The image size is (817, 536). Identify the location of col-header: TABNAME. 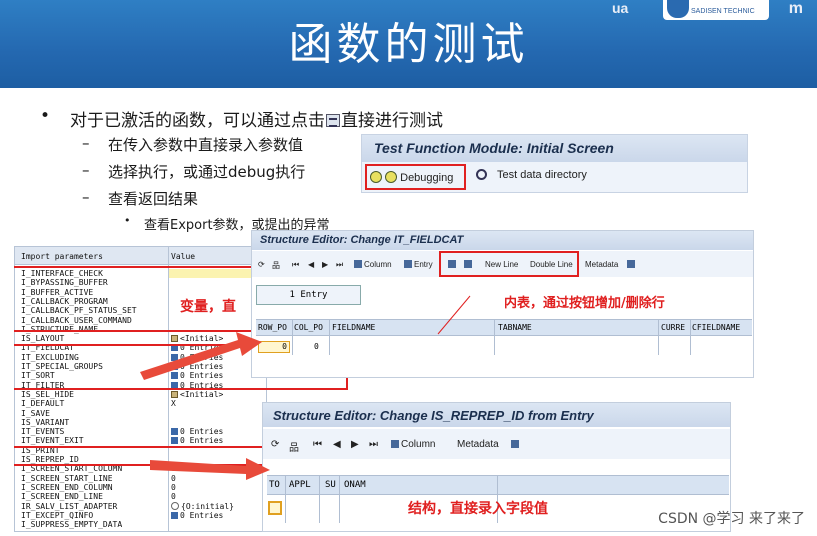
(515, 327).